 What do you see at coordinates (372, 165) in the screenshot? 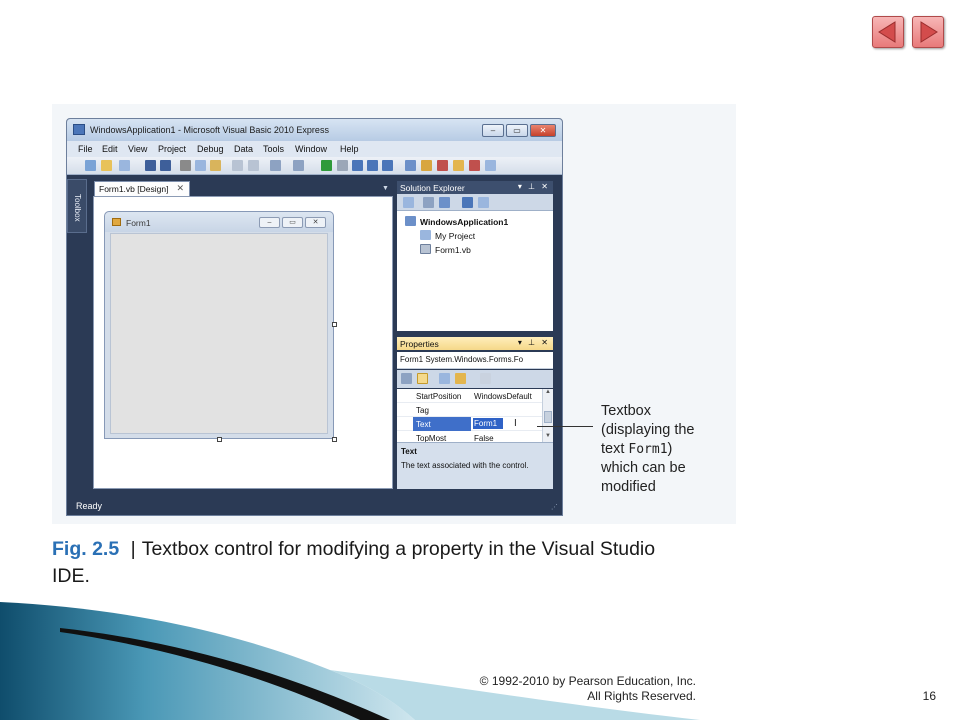
I see `step-over-icon` at bounding box center [372, 165].